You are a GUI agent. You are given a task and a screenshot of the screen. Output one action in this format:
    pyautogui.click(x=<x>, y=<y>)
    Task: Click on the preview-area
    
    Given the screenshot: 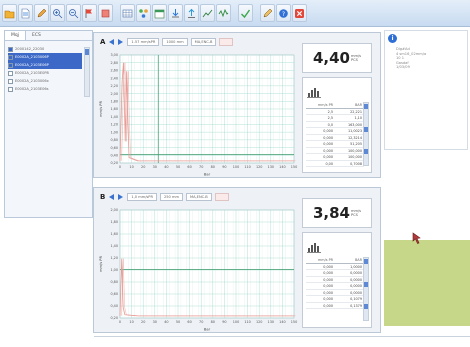 What is the action you would take?
    pyautogui.click(x=427, y=283)
    